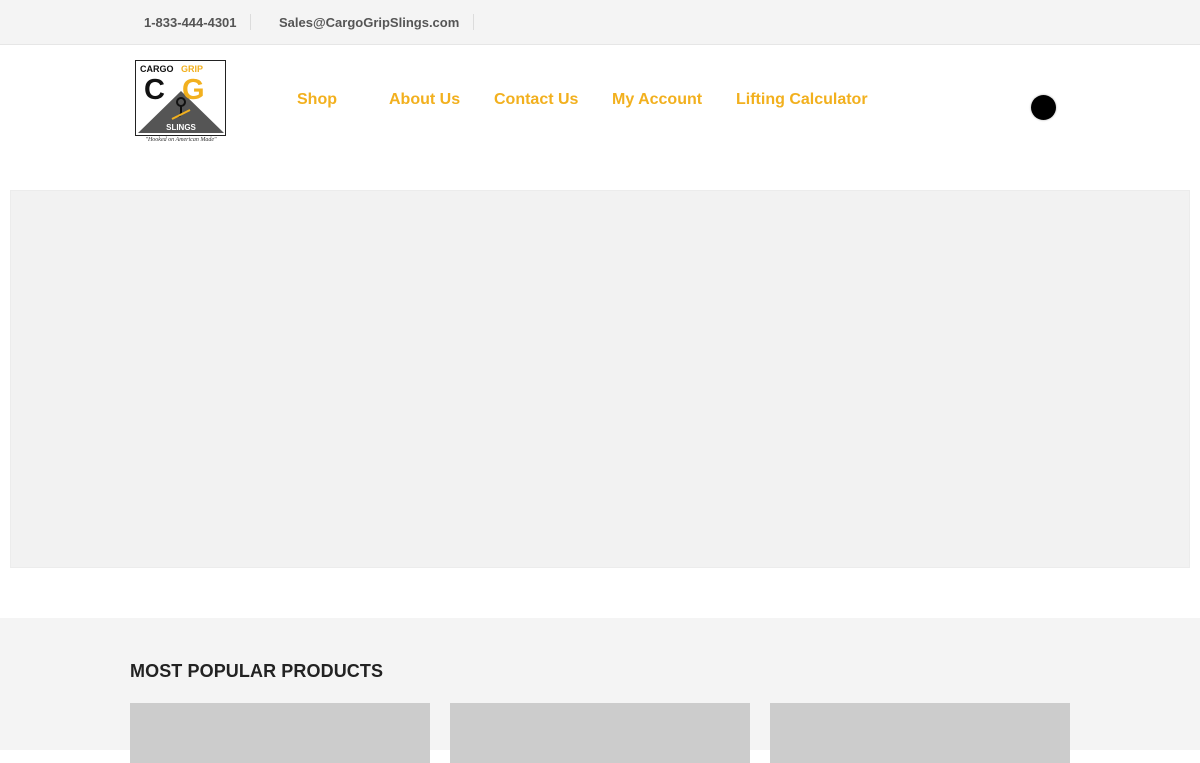 Image resolution: width=1200 pixels, height=763 pixels. I want to click on logo-mark-c: C, so click(154, 90).